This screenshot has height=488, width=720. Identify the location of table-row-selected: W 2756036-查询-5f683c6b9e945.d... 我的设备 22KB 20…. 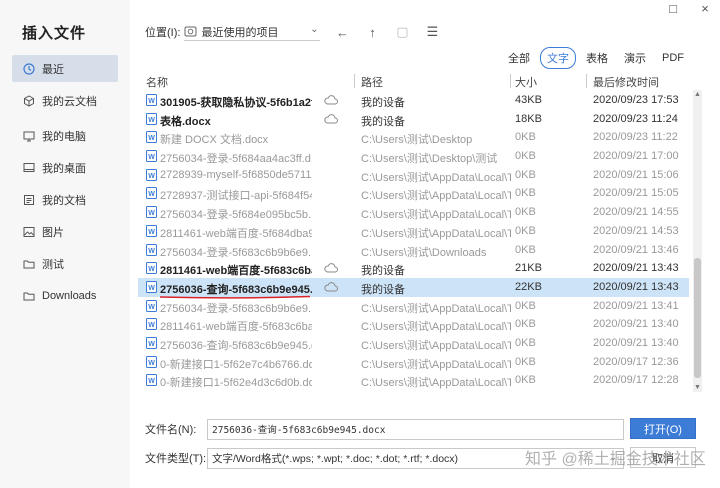
(413, 288).